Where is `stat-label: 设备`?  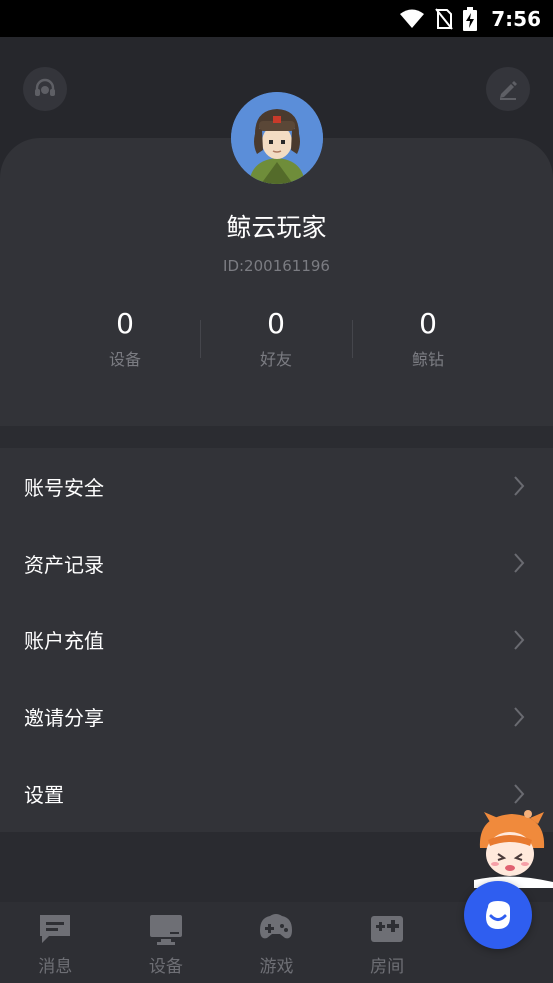 stat-label: 设备 is located at coordinates (124, 359).